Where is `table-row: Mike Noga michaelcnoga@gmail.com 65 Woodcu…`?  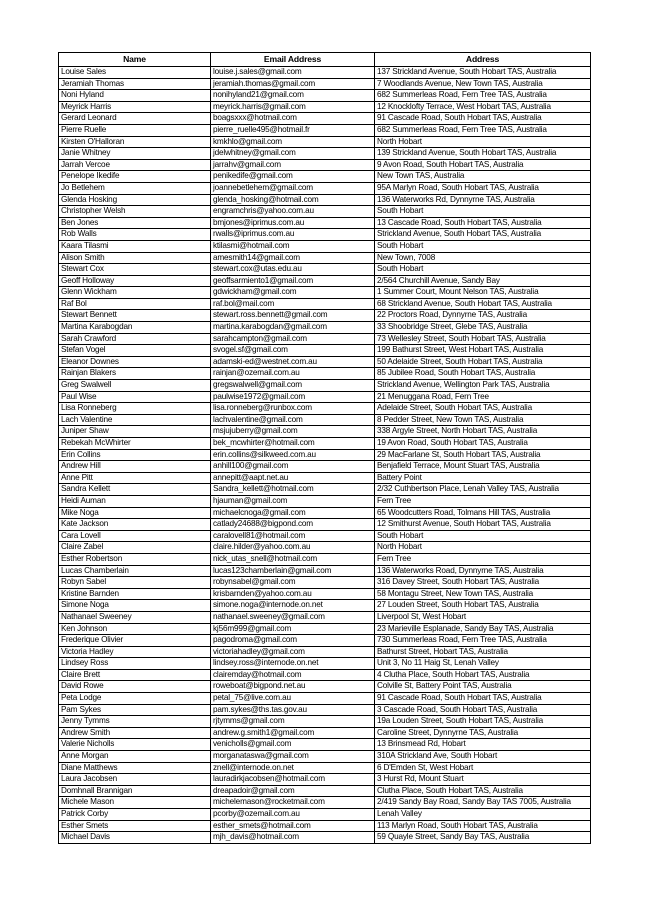 table-row: Mike Noga michaelcnoga@gmail.com 65 Woodcu… is located at coordinates (324, 513).